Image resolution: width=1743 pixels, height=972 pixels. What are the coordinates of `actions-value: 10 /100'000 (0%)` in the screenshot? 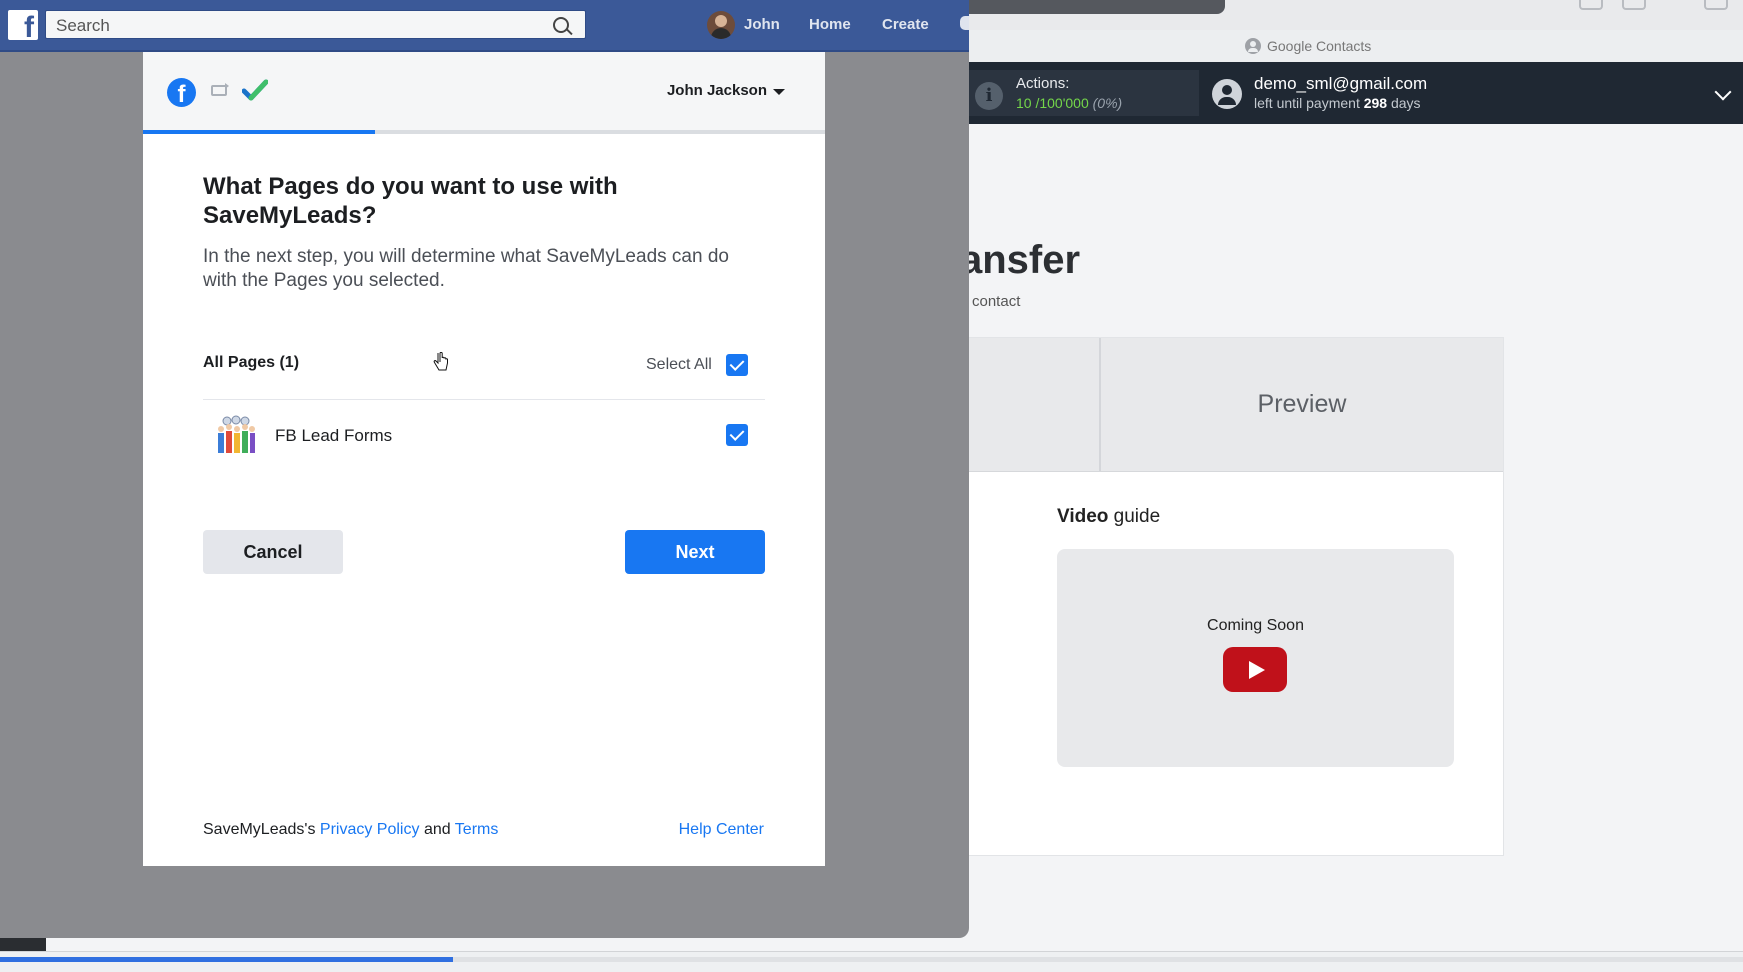 It's located at (1069, 103).